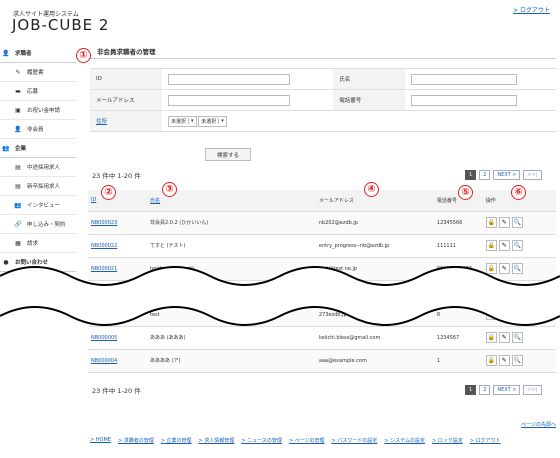 The height and width of the screenshot is (458, 560). I want to click on sidebar-item: ▤ 新卒採用求人, so click(38, 186).